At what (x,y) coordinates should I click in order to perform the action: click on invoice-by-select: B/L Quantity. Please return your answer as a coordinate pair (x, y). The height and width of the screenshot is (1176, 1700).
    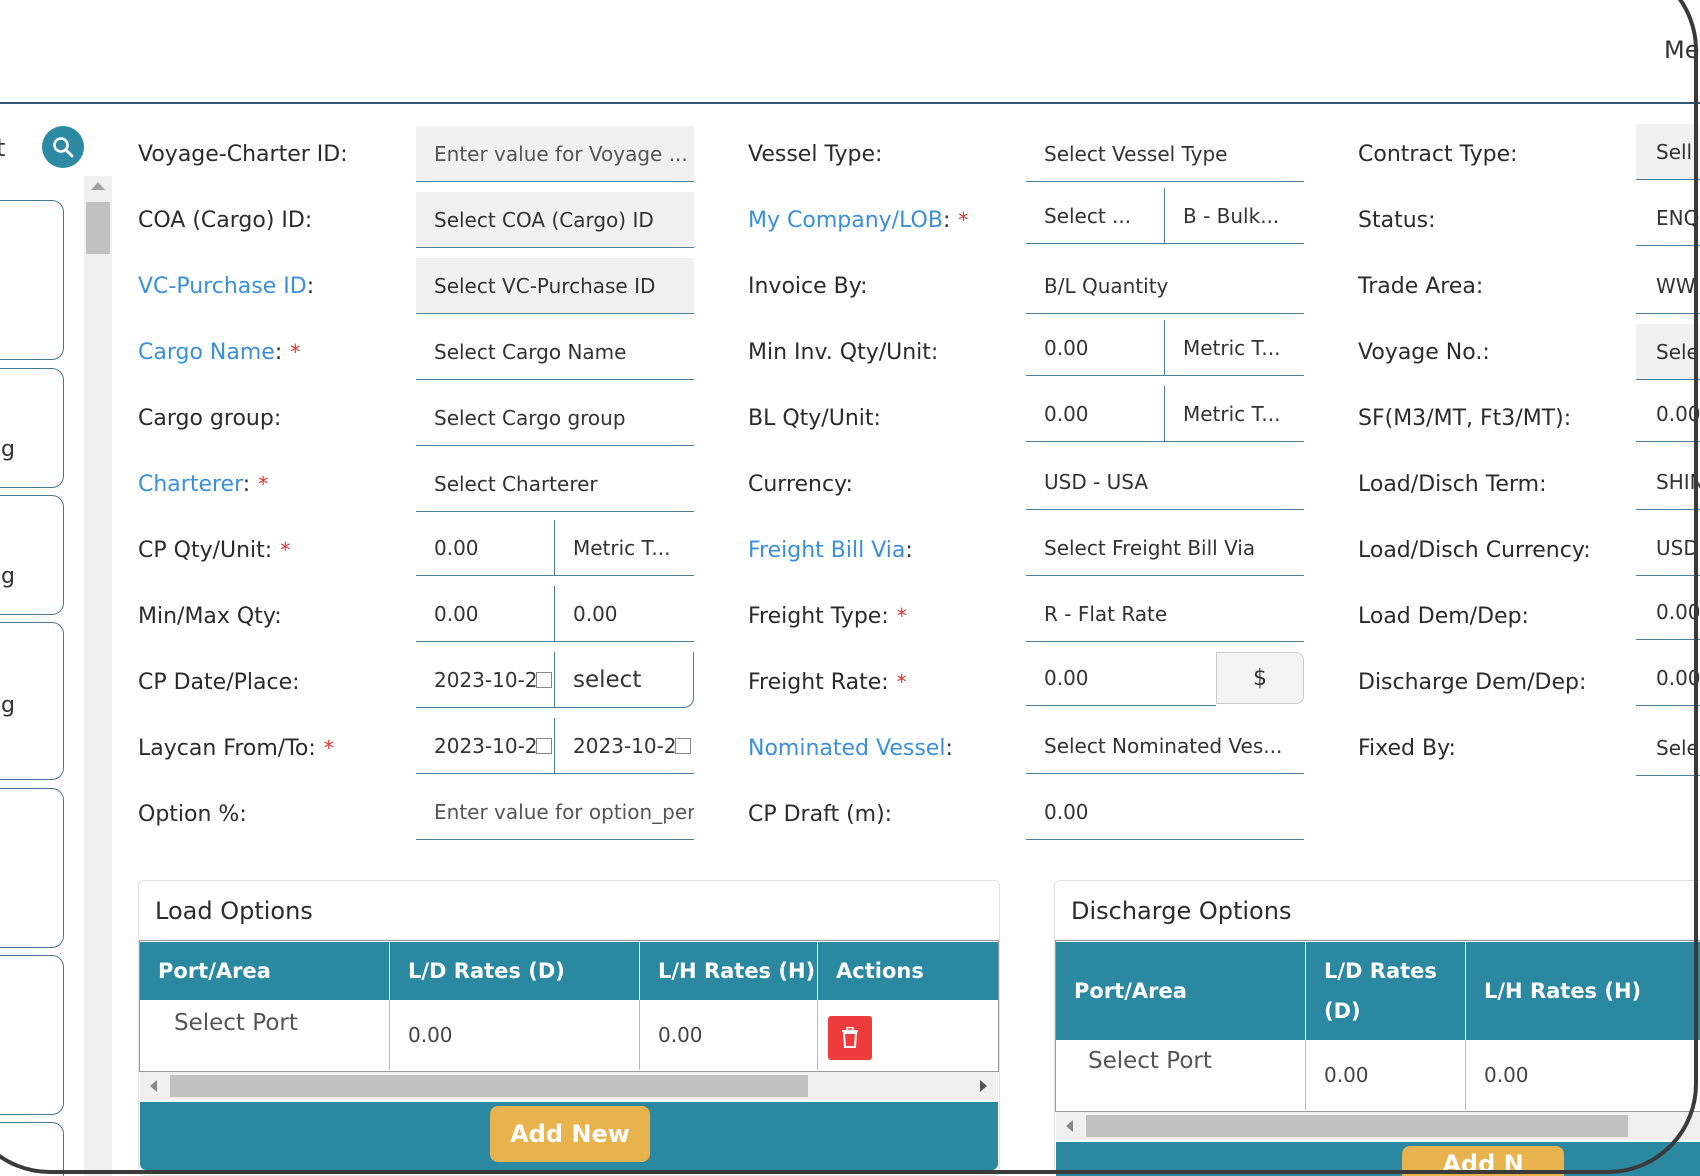
    Looking at the image, I should click on (1165, 286).